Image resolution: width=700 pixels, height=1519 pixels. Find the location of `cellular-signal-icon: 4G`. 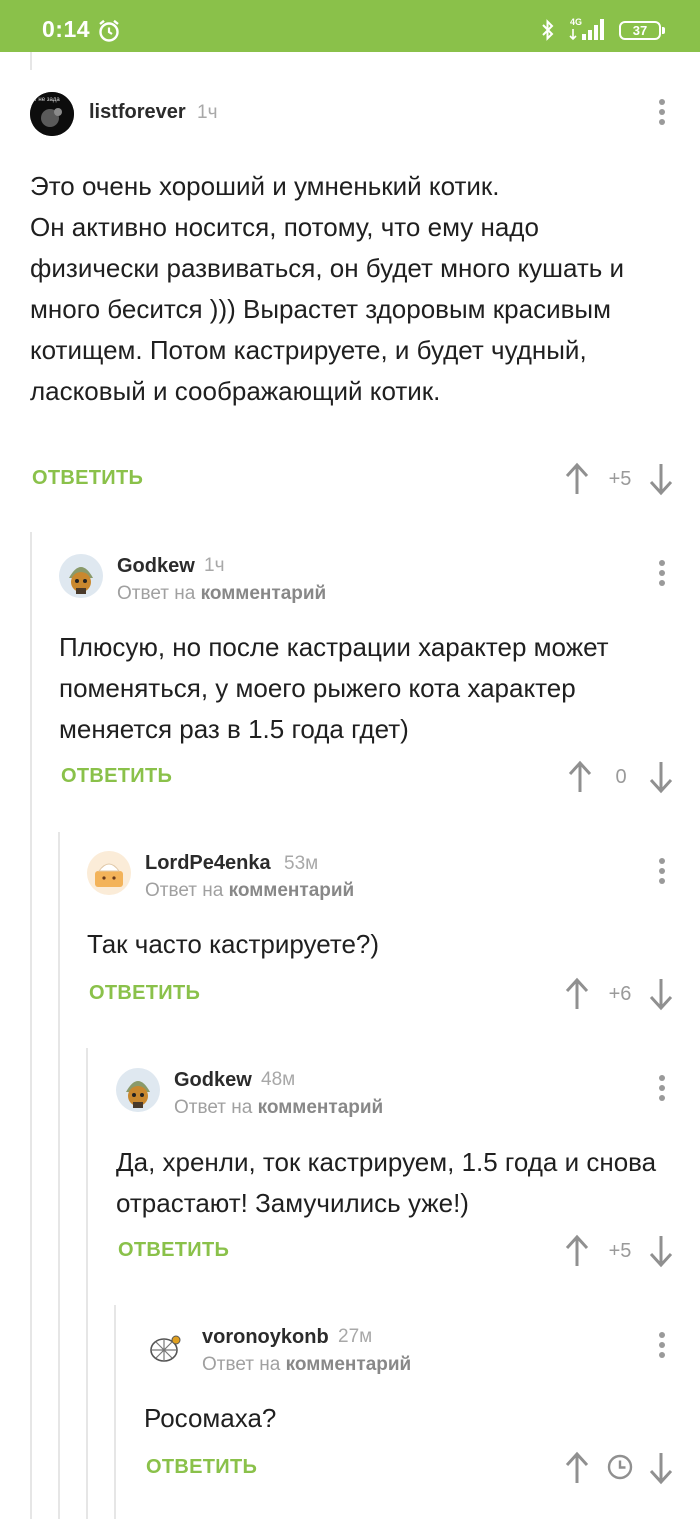

cellular-signal-icon: 4G is located at coordinates (586, 29).